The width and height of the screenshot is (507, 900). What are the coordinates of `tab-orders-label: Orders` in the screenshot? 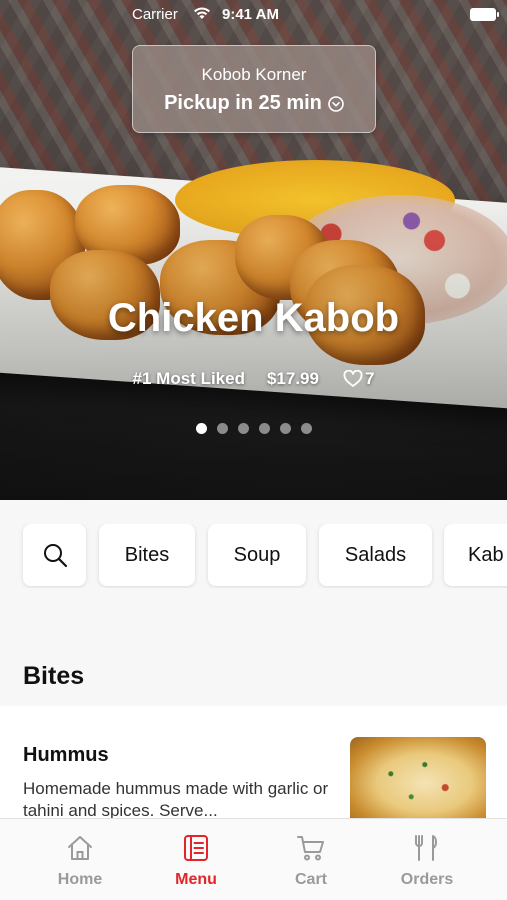 It's located at (427, 879).